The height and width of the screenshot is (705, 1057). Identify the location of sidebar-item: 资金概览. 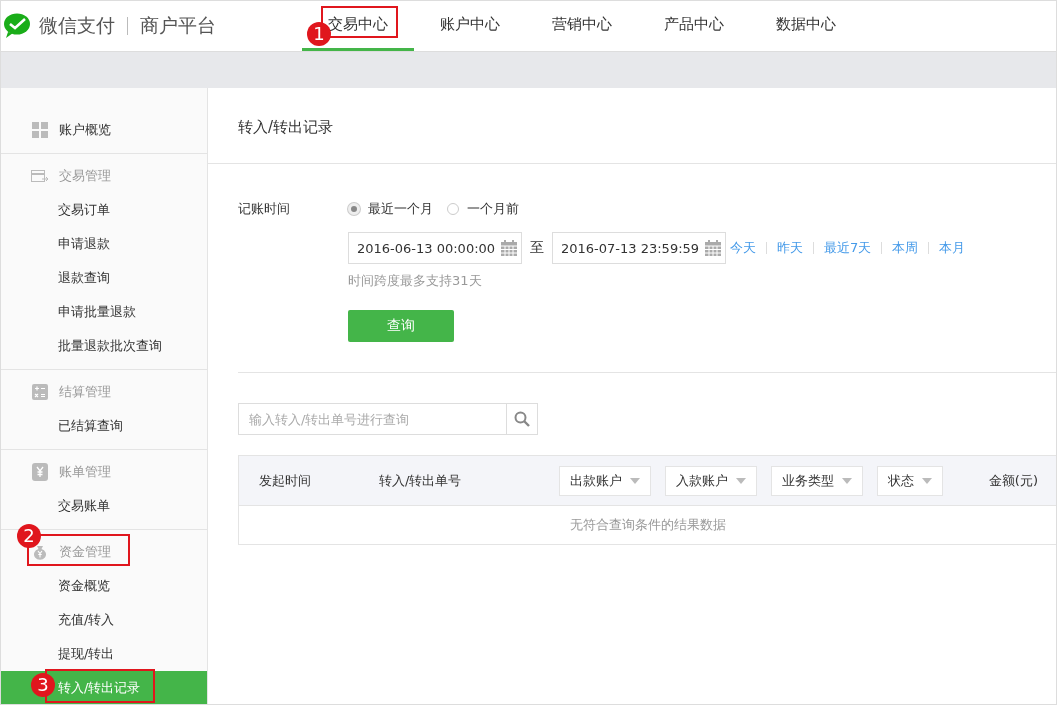
(104, 586).